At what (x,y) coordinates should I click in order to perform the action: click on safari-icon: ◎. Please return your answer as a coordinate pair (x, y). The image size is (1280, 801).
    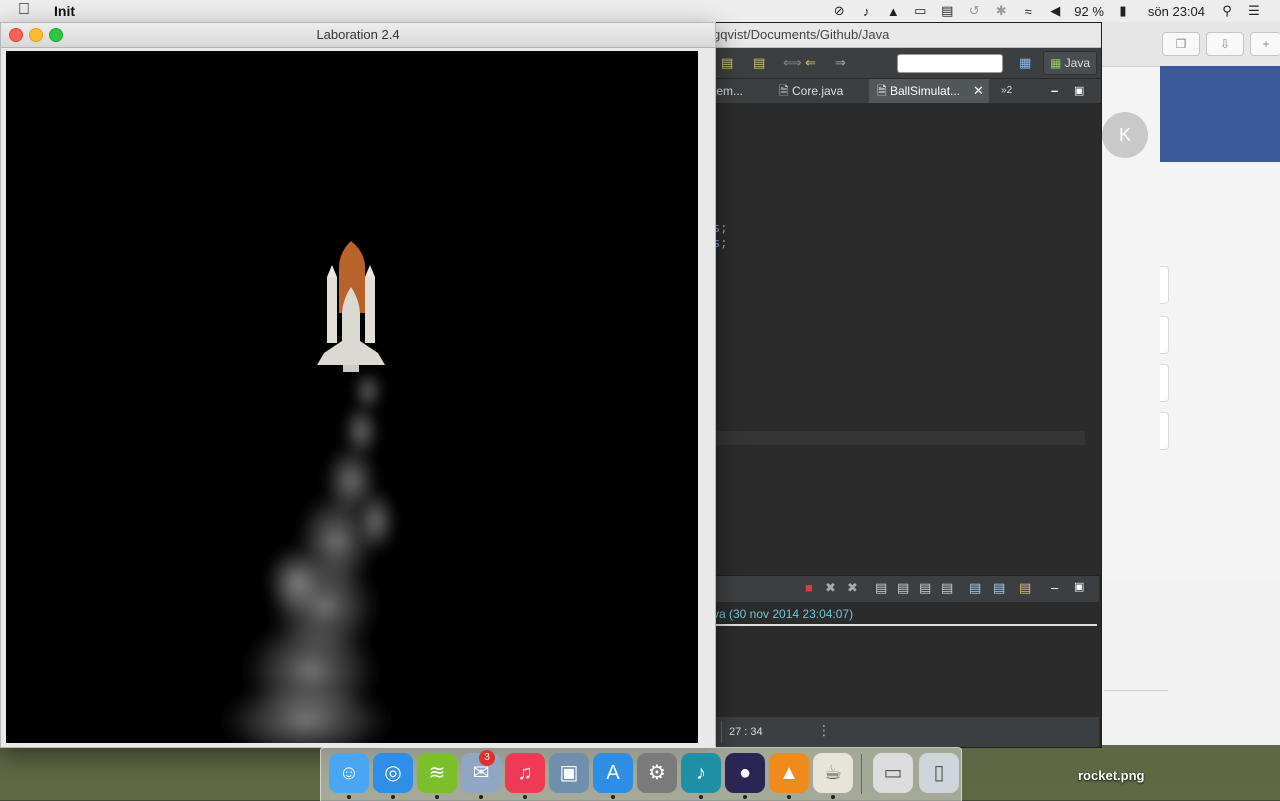
    Looking at the image, I should click on (393, 773).